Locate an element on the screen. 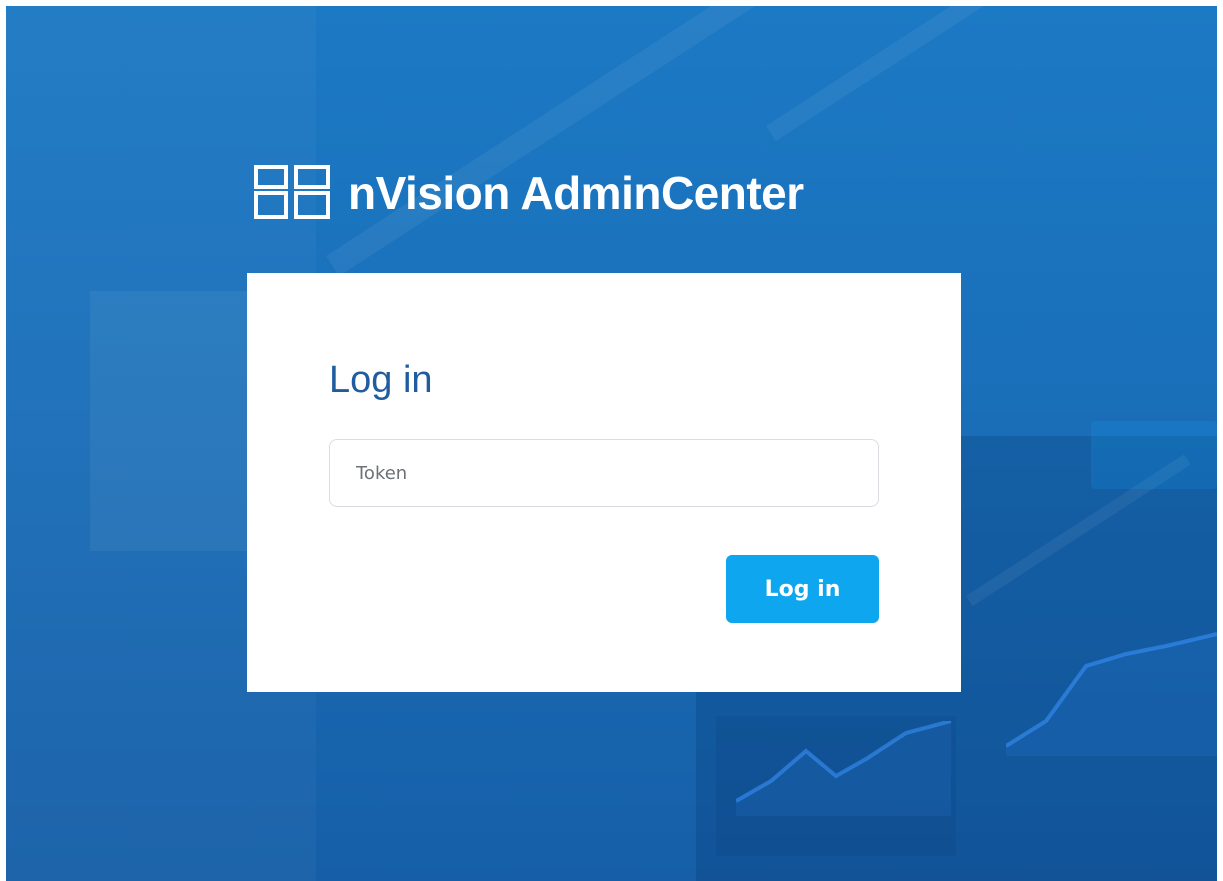 Image resolution: width=1223 pixels, height=881 pixels. app-title: nVision AdminCenter is located at coordinates (576, 193).